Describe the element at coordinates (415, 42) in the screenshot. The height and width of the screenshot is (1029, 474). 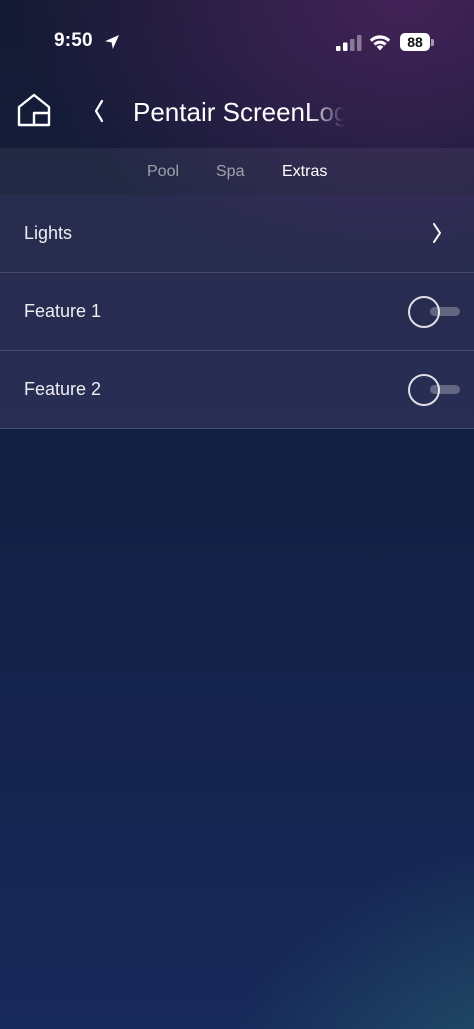
I see `battery-icon: 88` at that location.